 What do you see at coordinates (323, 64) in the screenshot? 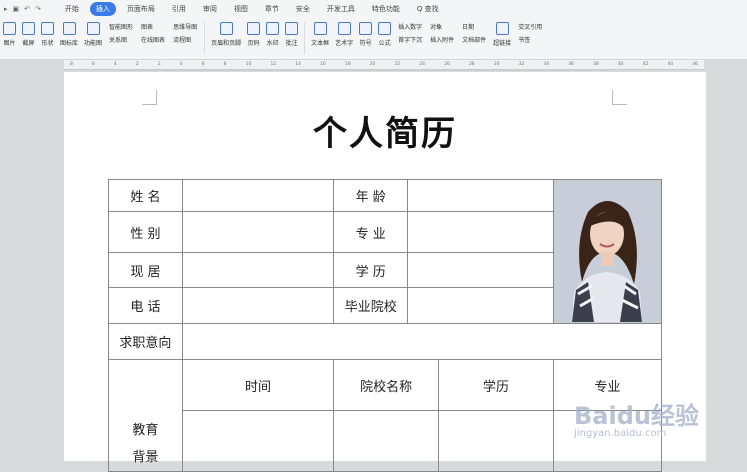
I see `ruler-tick: 16` at bounding box center [323, 64].